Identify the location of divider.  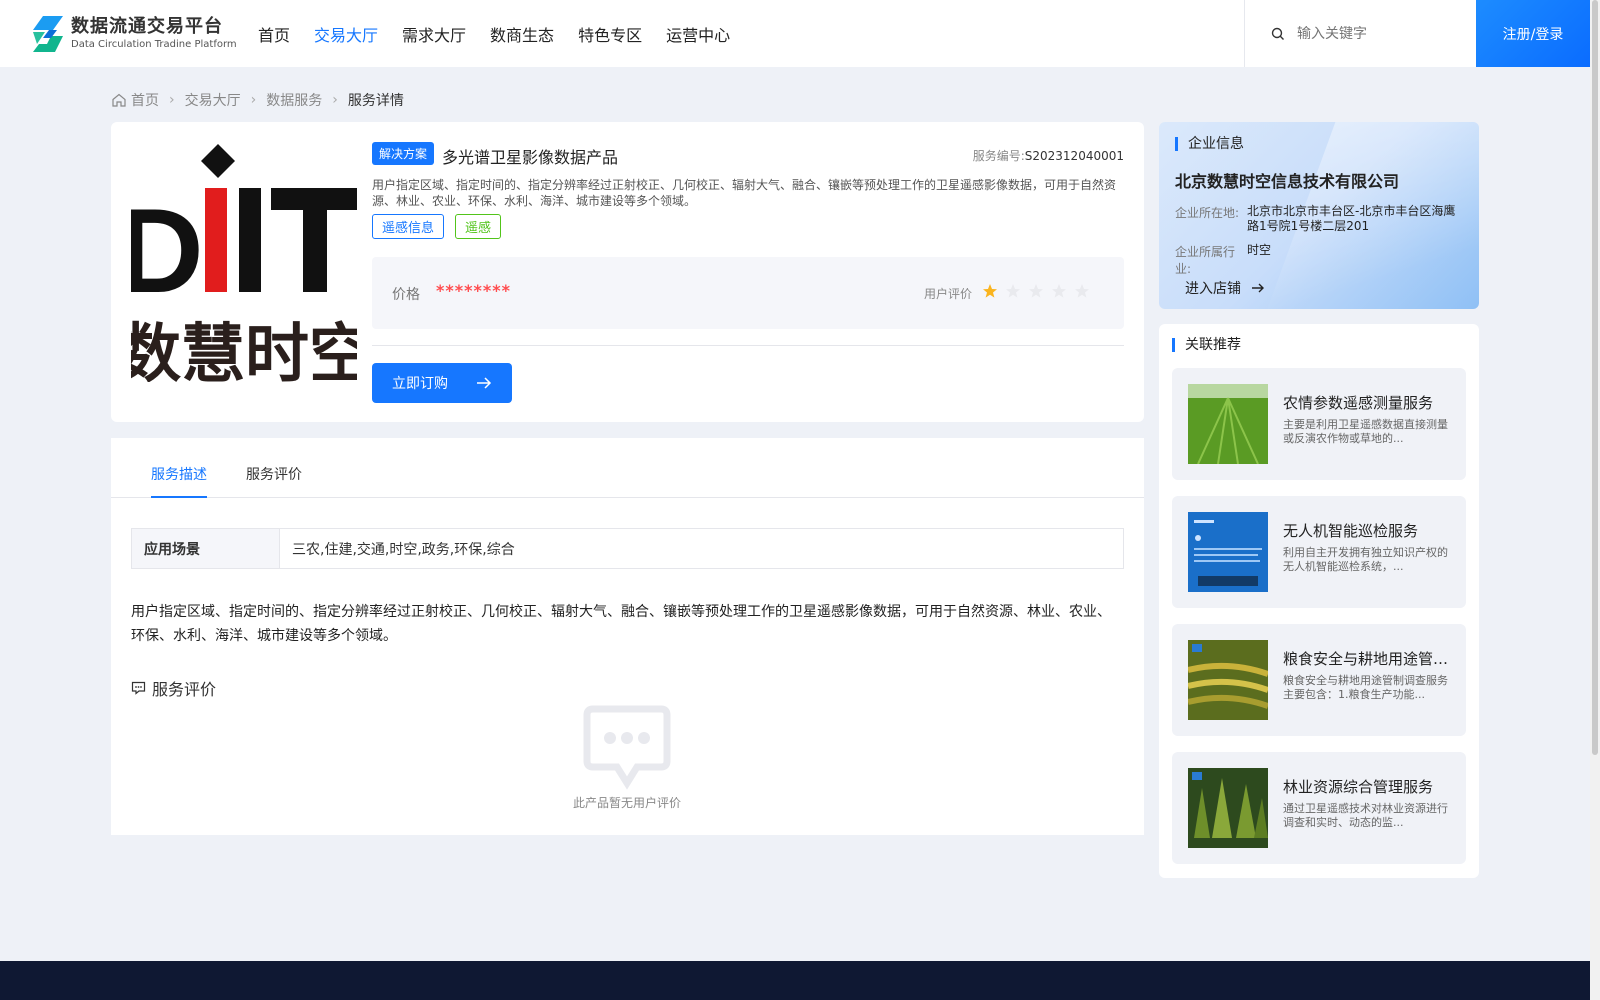
(748, 345).